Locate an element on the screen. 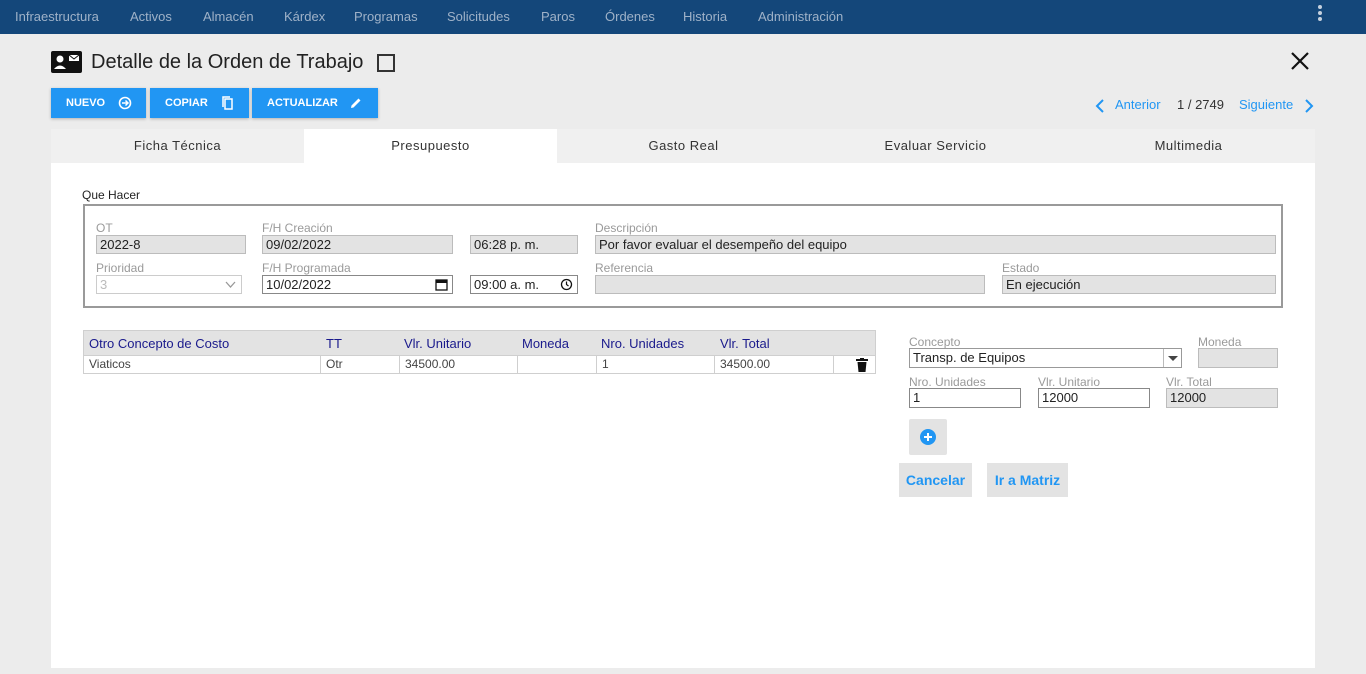 The image size is (1366, 674). add-cost-button is located at coordinates (928, 437).